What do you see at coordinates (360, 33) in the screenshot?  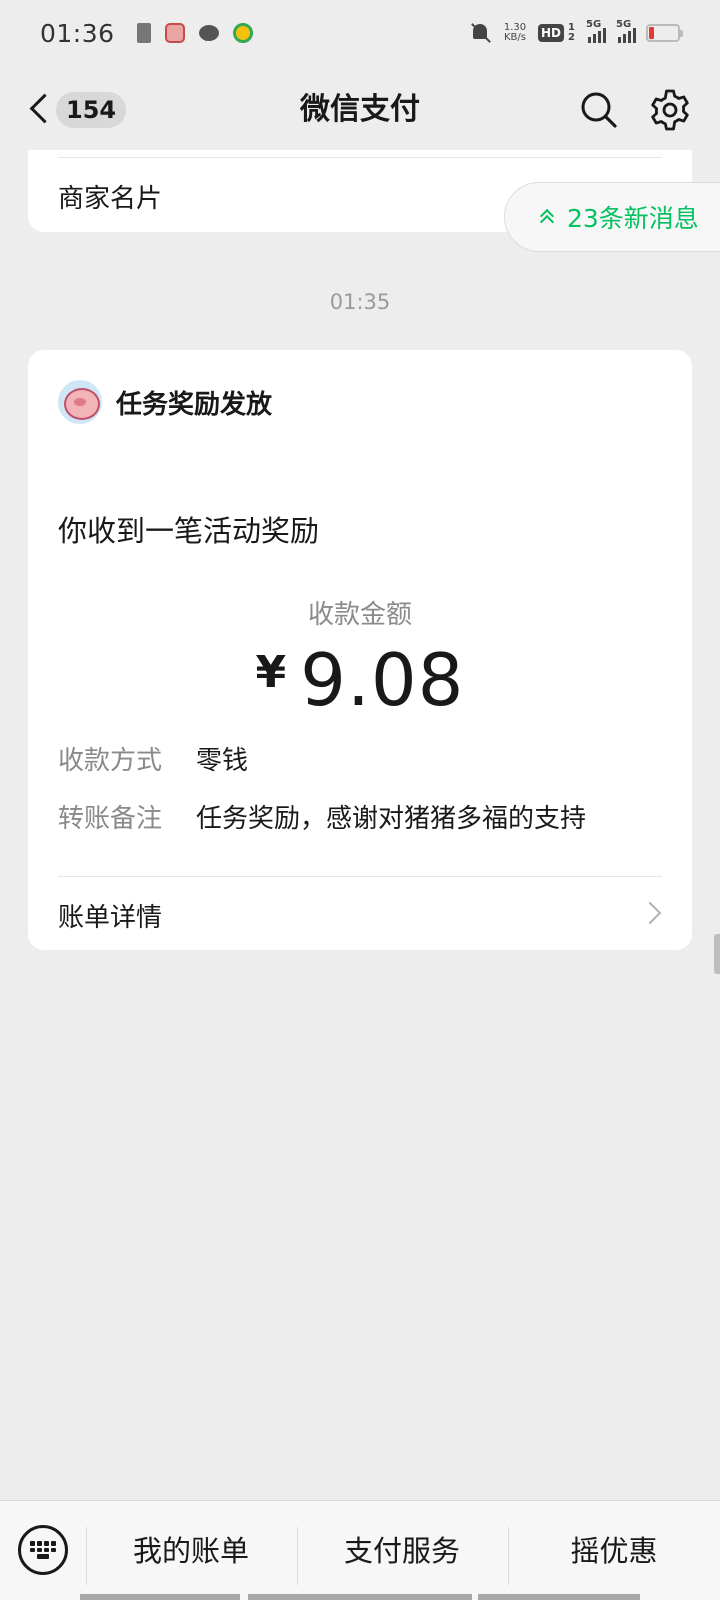 I see `status-bar: 01:36 1.30 KB/s HD 1 2 5G 5G` at bounding box center [360, 33].